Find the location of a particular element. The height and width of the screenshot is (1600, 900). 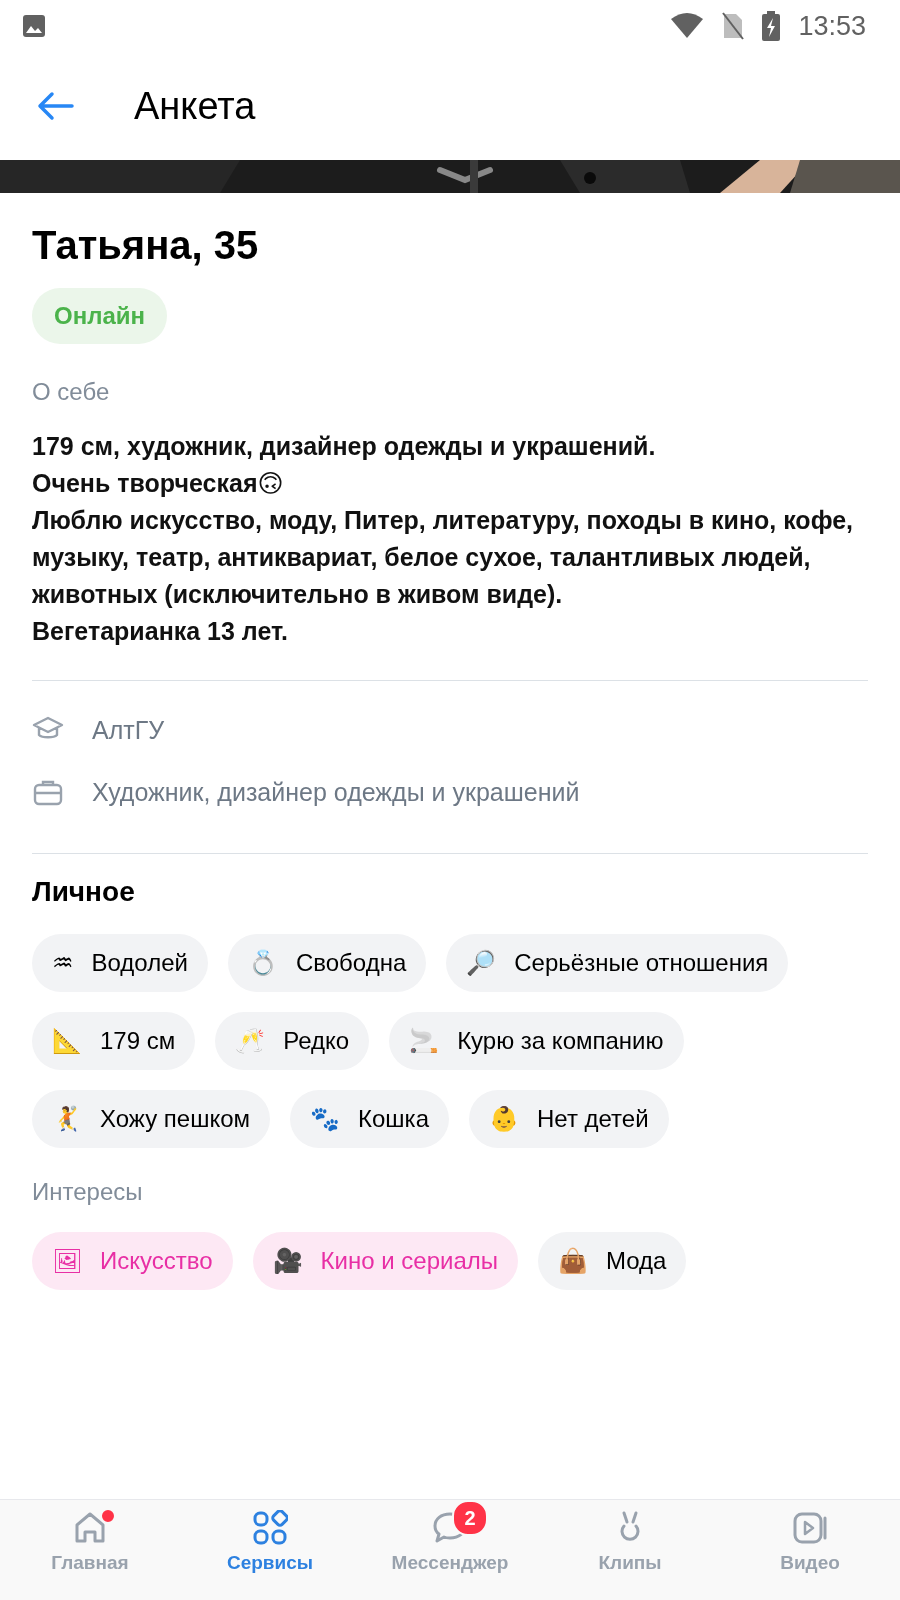

section-label: О себе is located at coordinates (71, 392).